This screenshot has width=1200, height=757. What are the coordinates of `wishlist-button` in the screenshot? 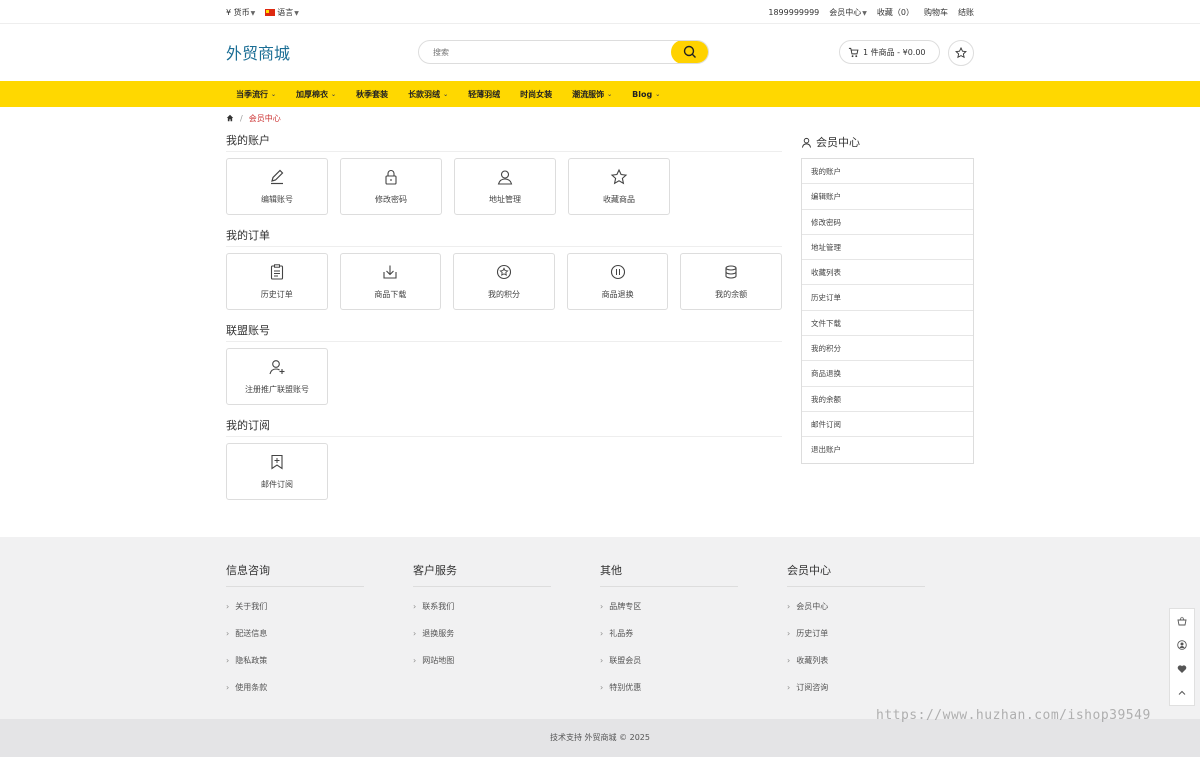 It's located at (961, 53).